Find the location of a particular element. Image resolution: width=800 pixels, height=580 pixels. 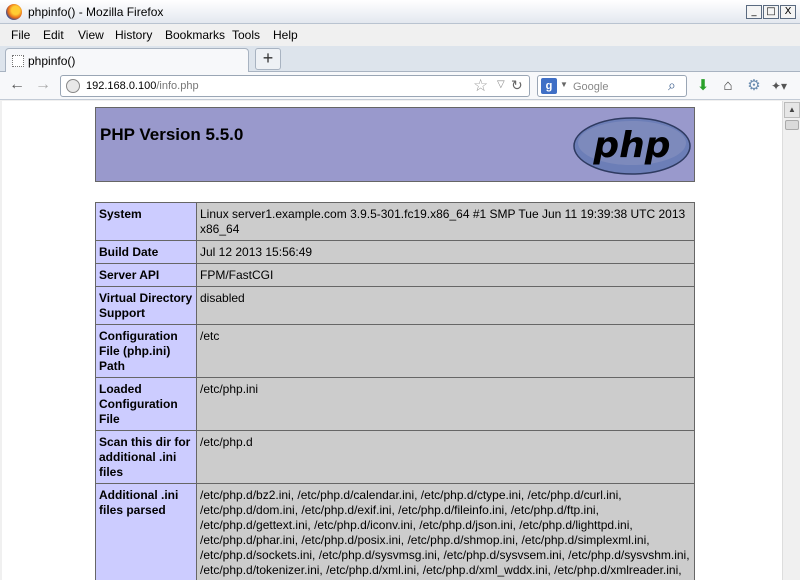

google-engine-icon: g is located at coordinates (549, 86).